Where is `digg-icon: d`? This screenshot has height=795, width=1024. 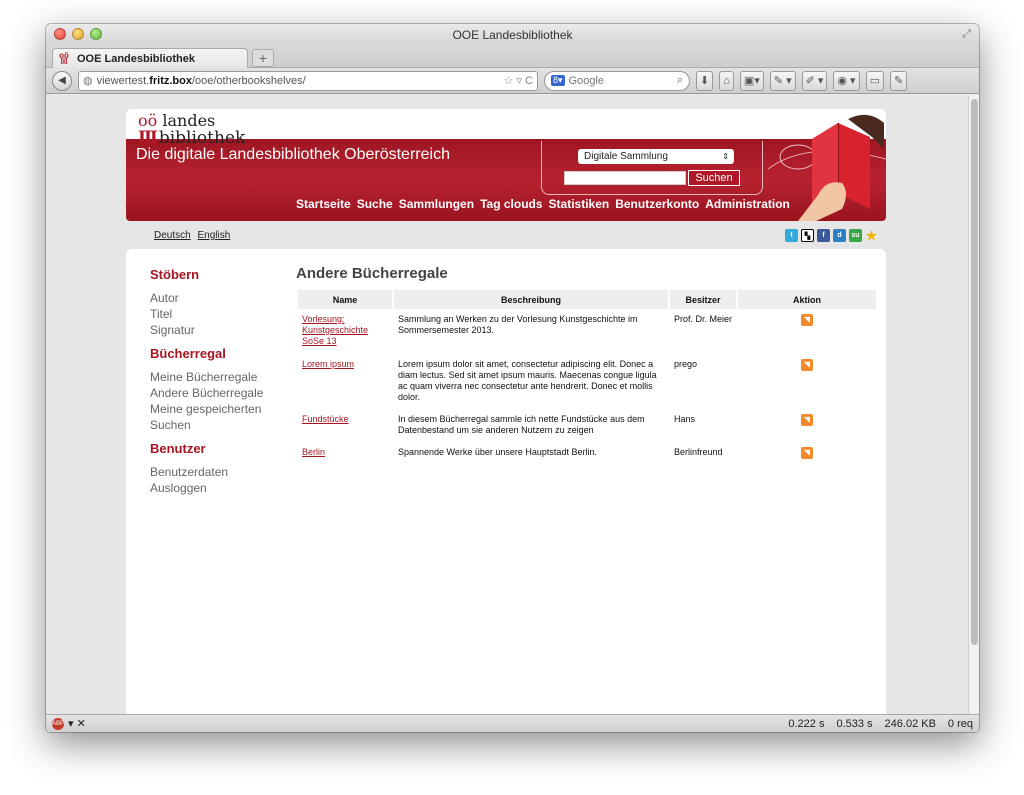 digg-icon: d is located at coordinates (839, 235).